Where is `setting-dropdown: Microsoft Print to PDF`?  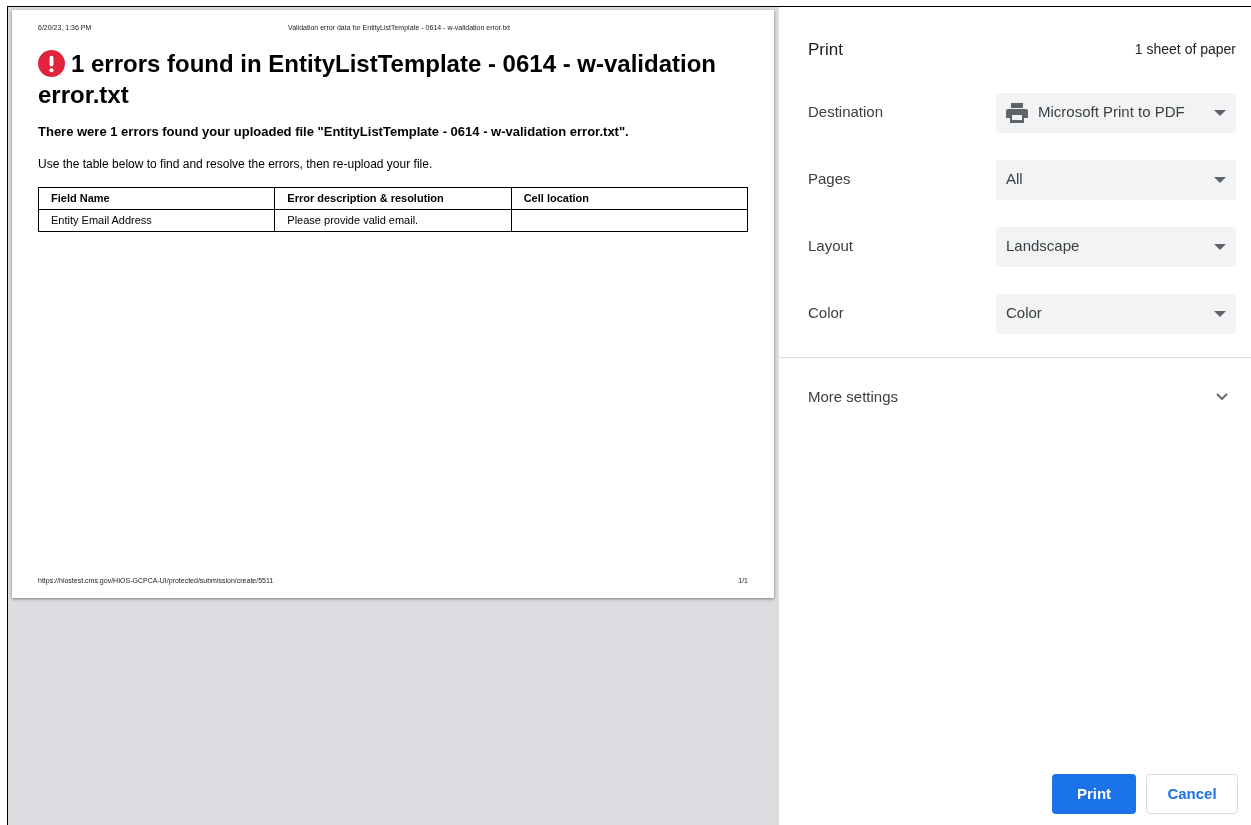
setting-dropdown: Microsoft Print to PDF is located at coordinates (1116, 112).